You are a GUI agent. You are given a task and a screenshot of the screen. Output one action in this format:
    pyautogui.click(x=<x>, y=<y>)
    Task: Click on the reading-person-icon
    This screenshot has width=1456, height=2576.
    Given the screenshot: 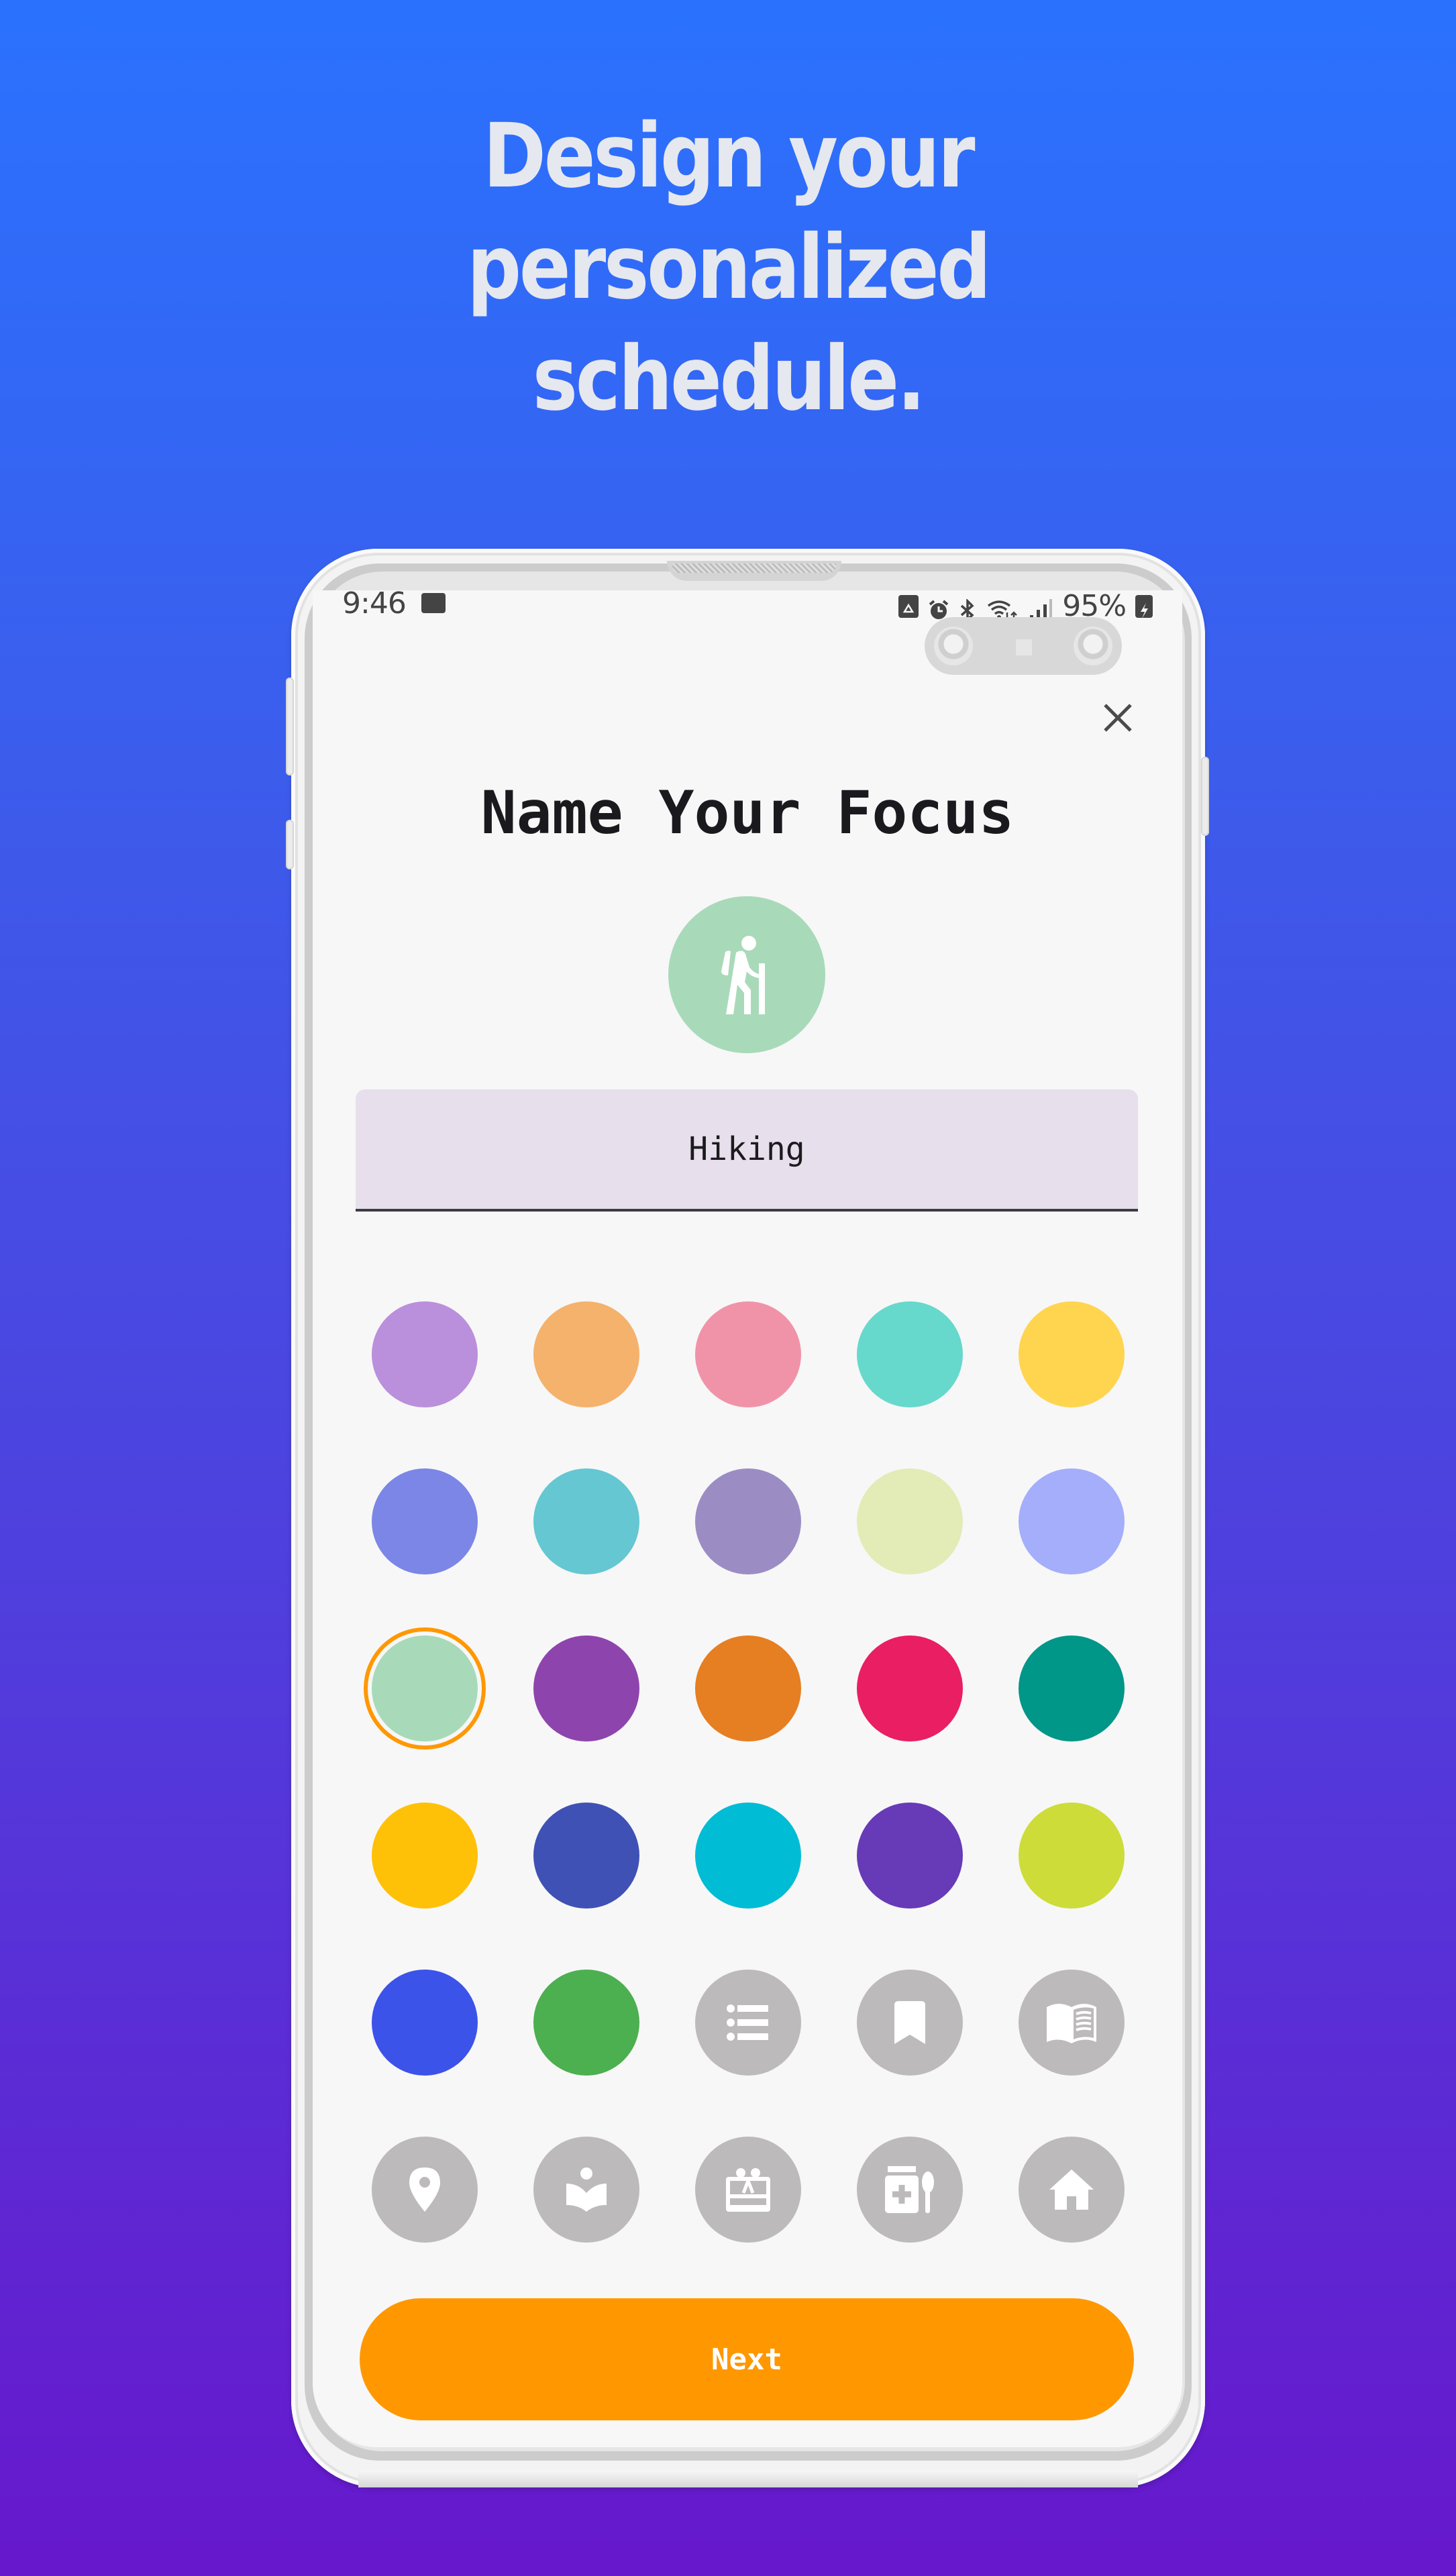 What is the action you would take?
    pyautogui.click(x=586, y=2189)
    